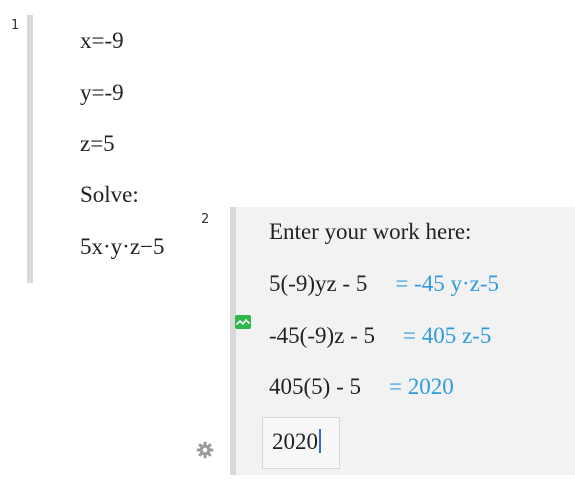 The height and width of the screenshot is (500, 575). I want to click on cell-number-2: 2, so click(205, 219).